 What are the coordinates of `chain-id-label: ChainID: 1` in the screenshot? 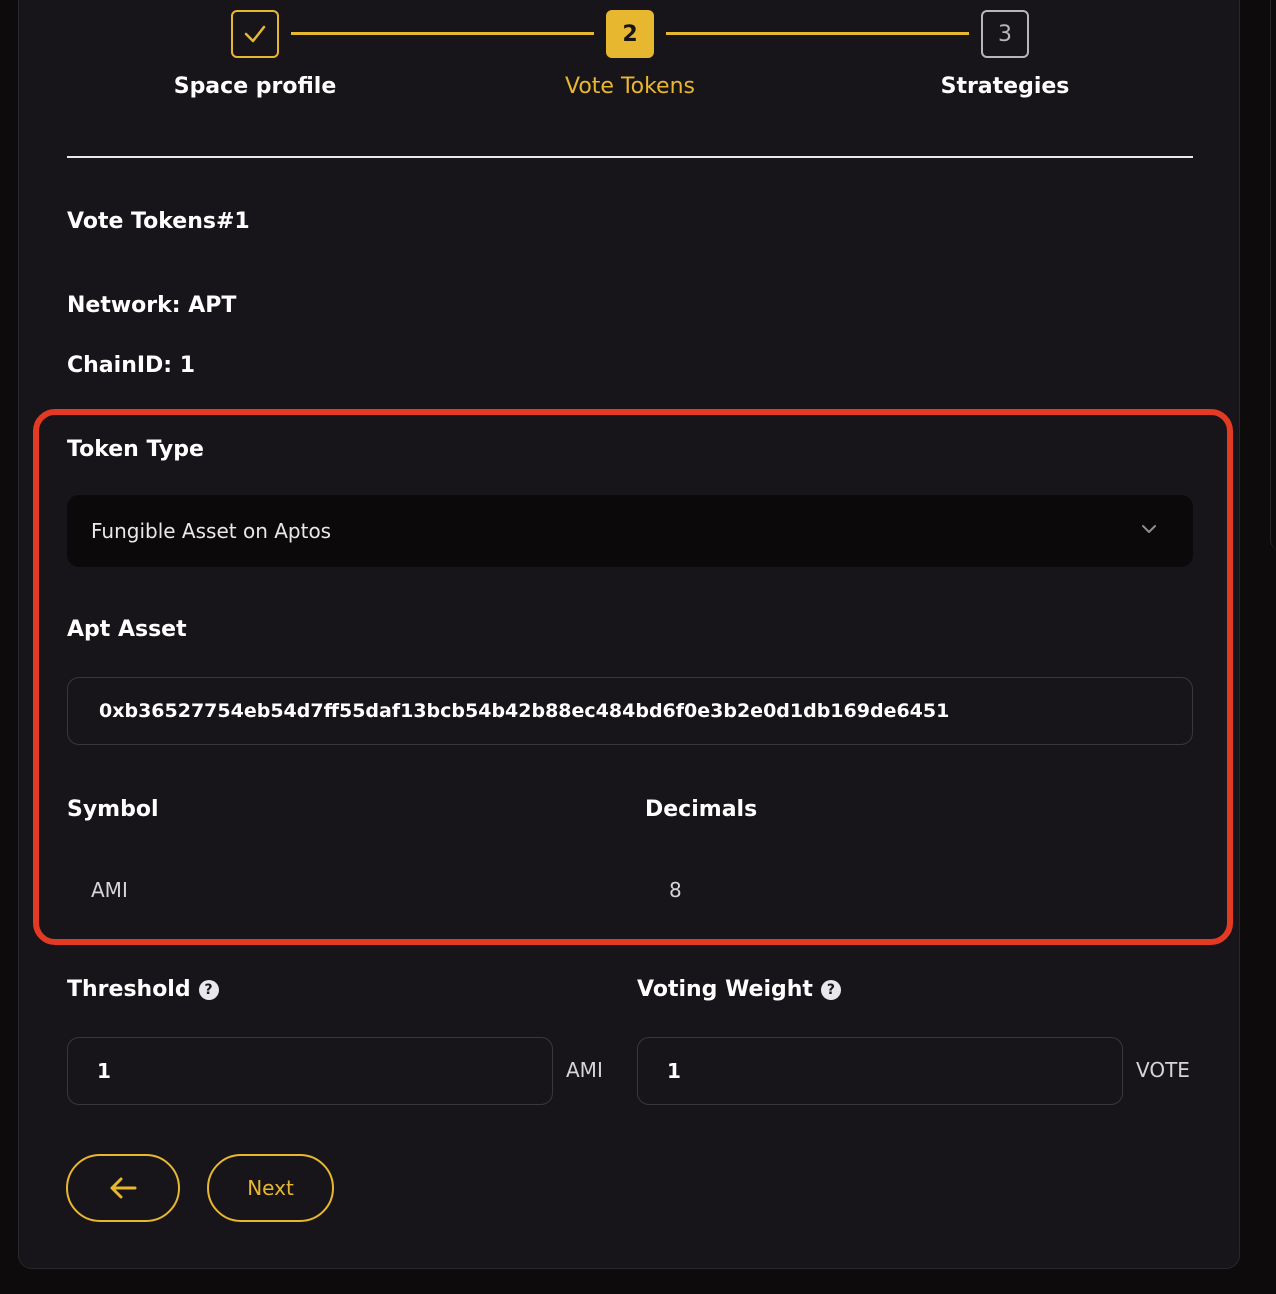 It's located at (131, 365).